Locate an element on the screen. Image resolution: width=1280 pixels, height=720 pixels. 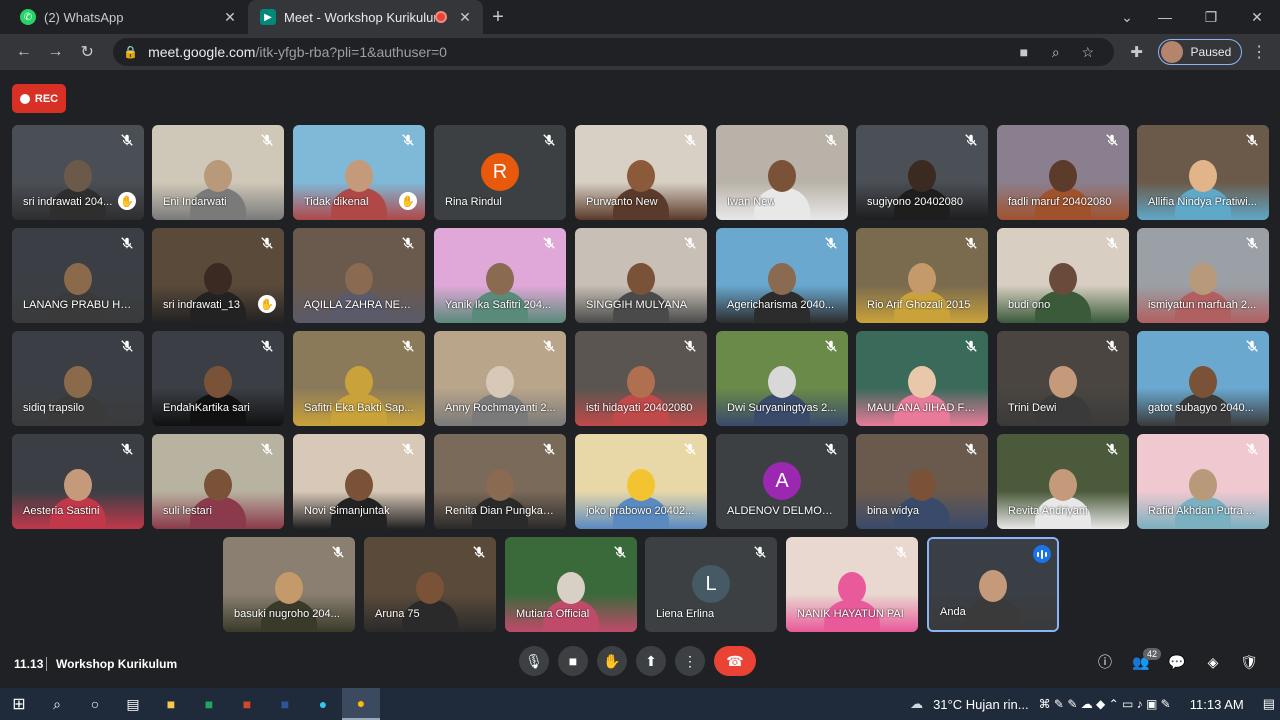
search-icon: ⌕ is located at coordinates (57, 704).